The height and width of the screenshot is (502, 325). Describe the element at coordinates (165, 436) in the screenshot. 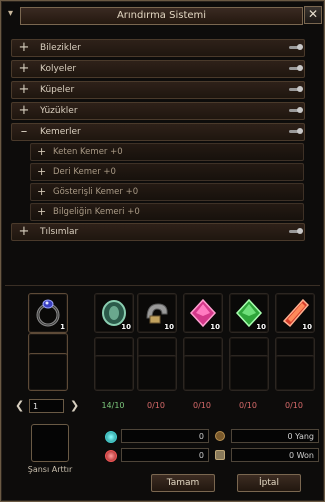

I see `cyan-stone-field: 0` at that location.